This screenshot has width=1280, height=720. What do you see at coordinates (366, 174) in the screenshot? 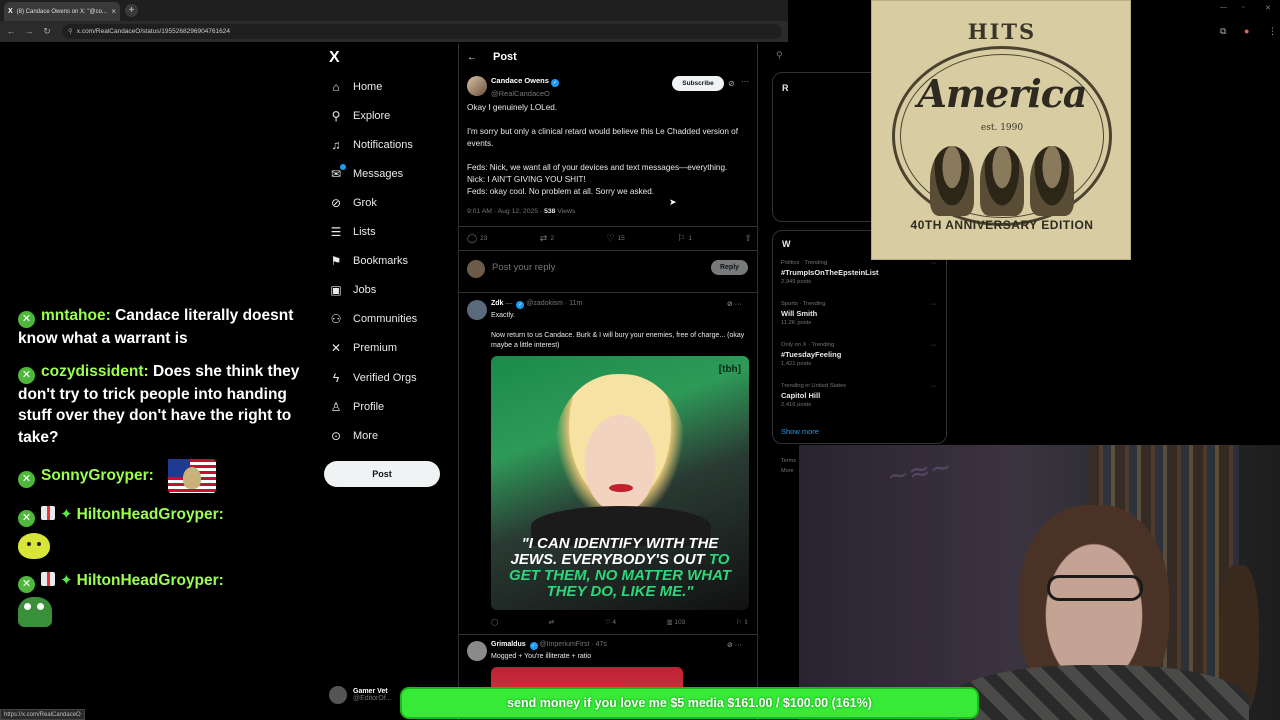
I see `nav-item-messages: ✉ Messages` at bounding box center [366, 174].